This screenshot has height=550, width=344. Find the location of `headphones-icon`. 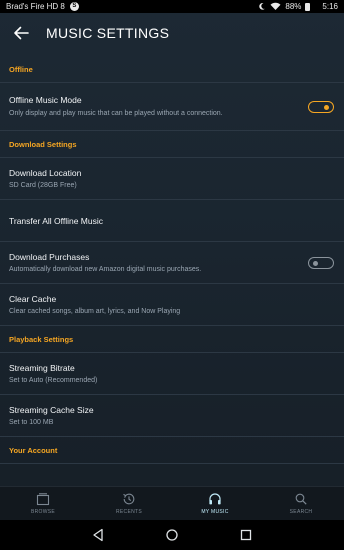

headphones-icon is located at coordinates (215, 499).